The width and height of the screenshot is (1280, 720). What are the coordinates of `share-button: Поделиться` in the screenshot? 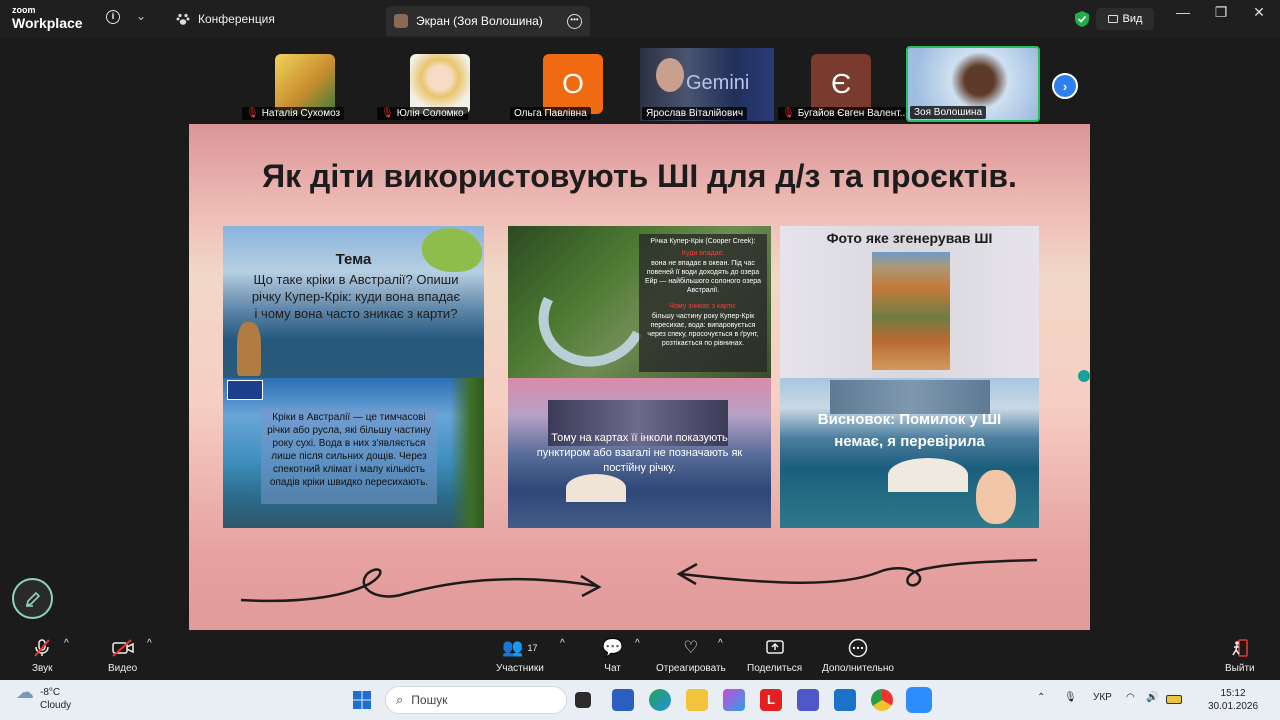 It's located at (774, 656).